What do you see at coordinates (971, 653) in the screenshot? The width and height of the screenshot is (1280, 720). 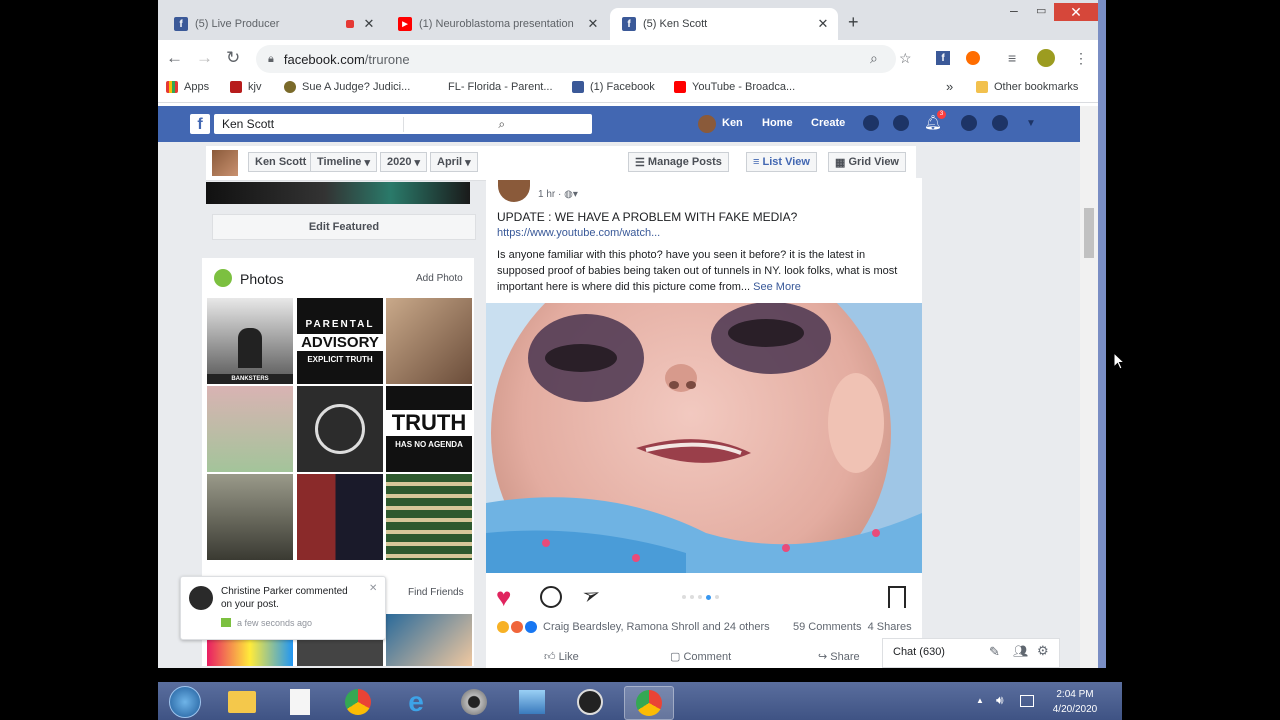 I see `chat-bar: Chat (630) ✎ 👥︎ ⚙` at bounding box center [971, 653].